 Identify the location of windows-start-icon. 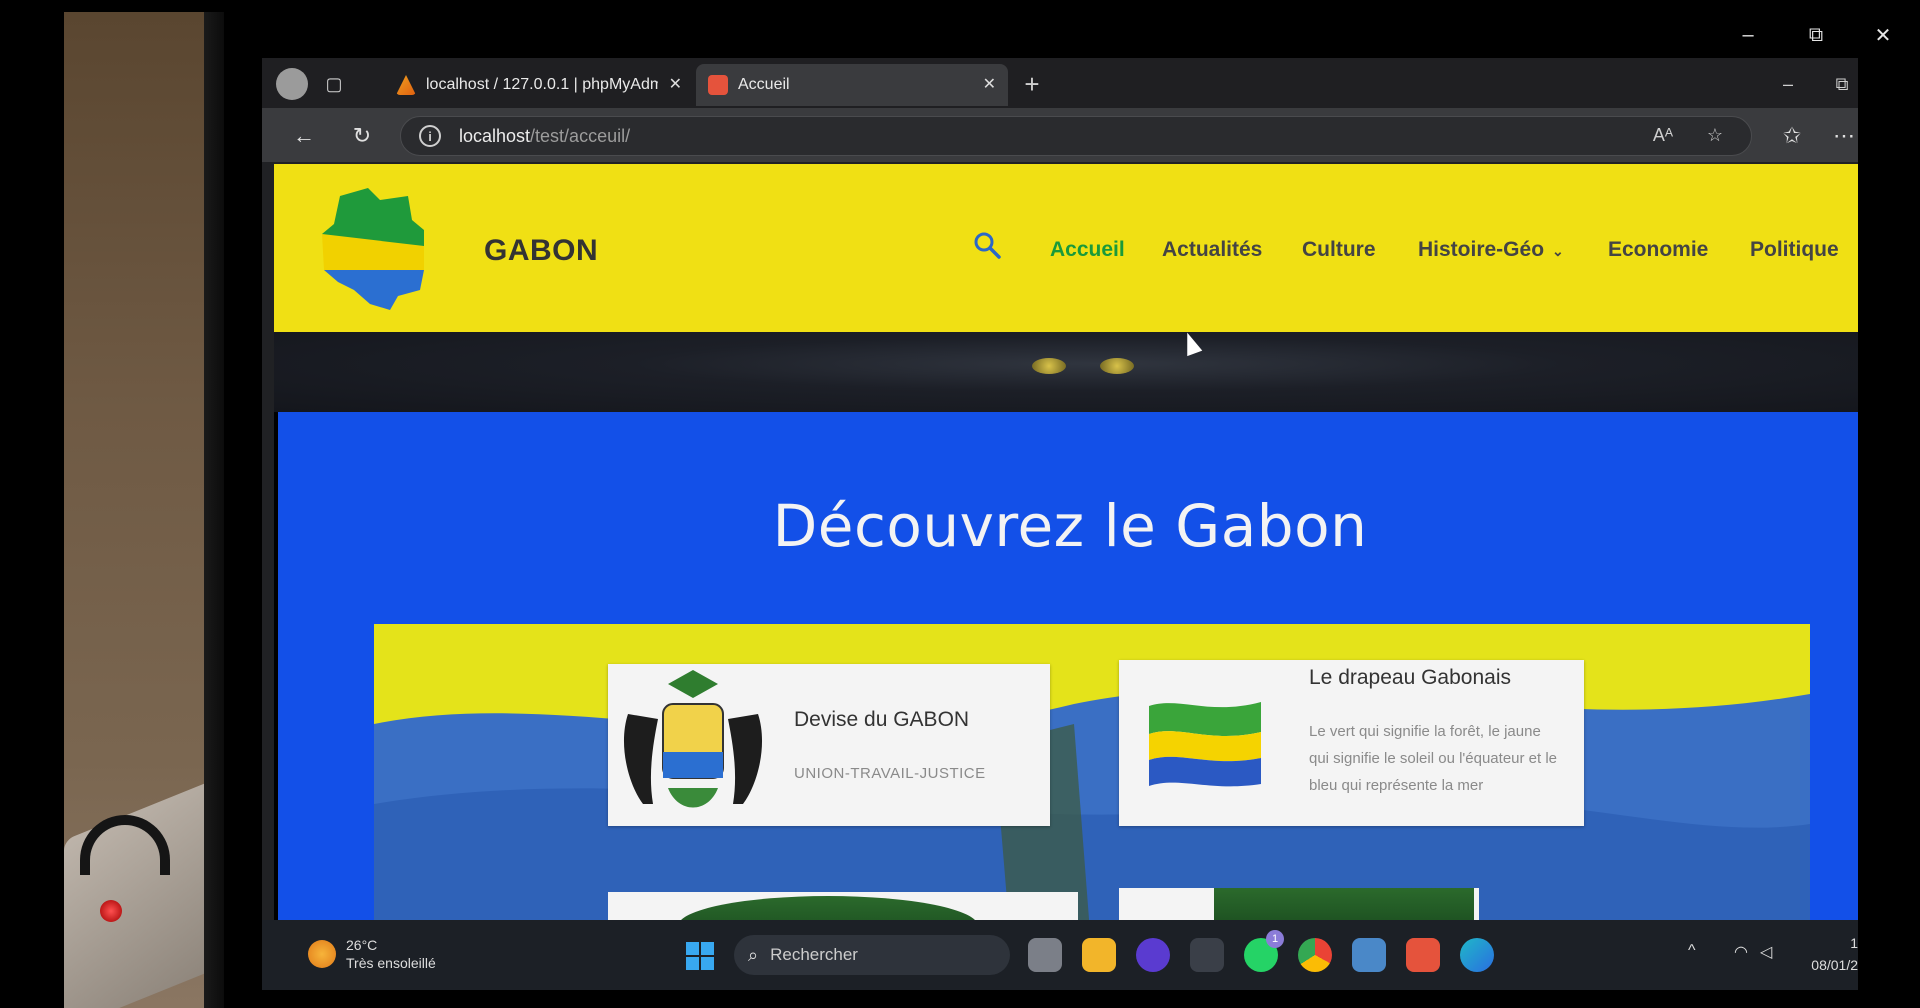
(700, 956).